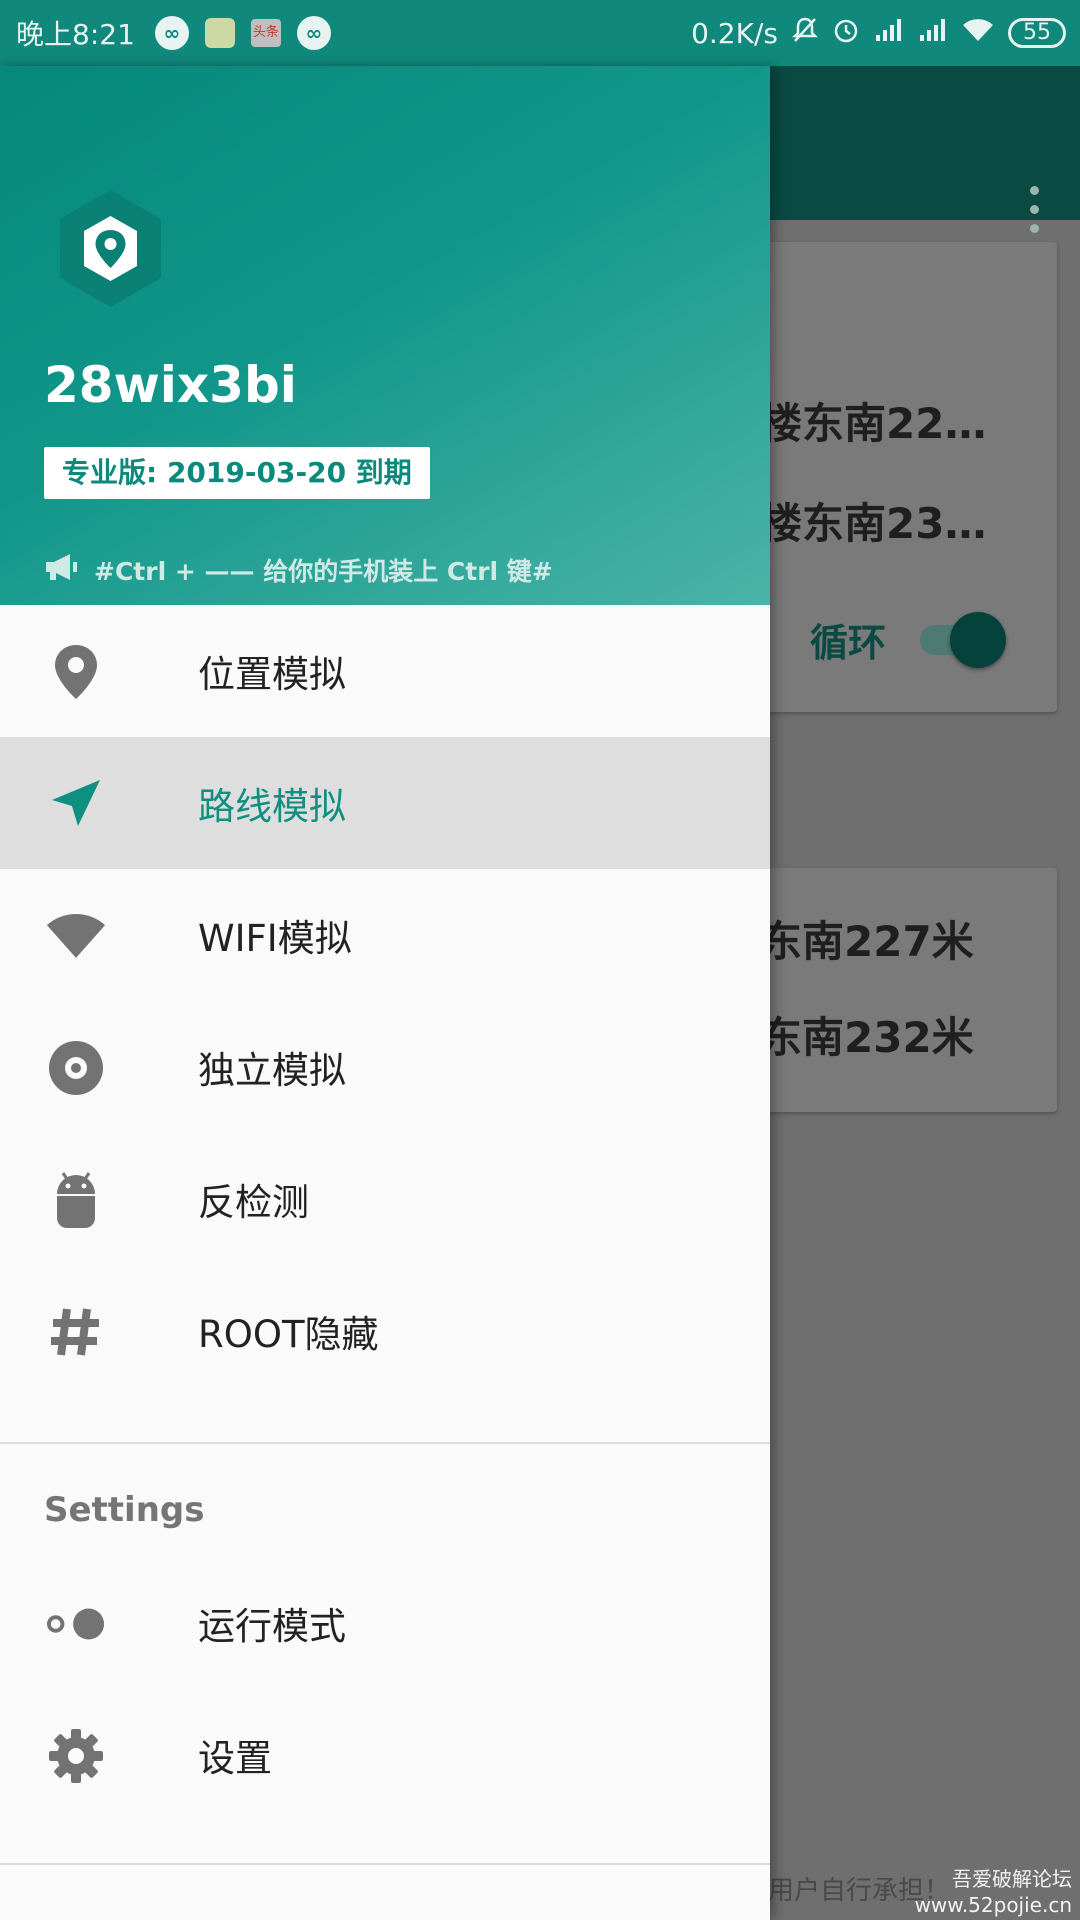 This screenshot has width=1080, height=1920. What do you see at coordinates (993, 1892) in the screenshot?
I see `watermark: 吾爱破解论坛 www.52pojie.cn` at bounding box center [993, 1892].